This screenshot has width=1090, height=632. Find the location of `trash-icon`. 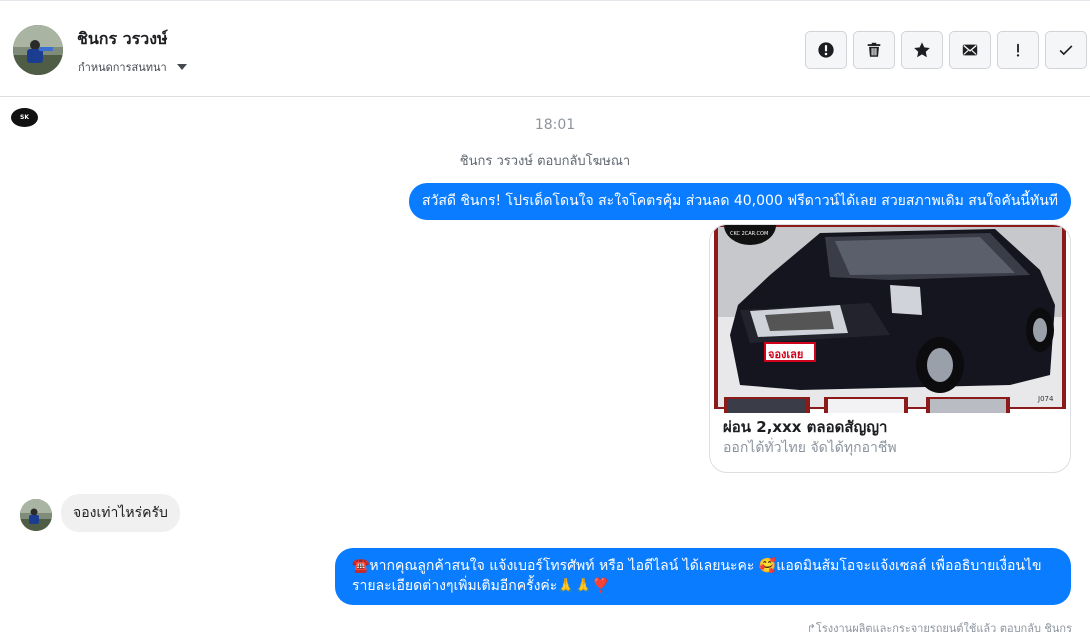

trash-icon is located at coordinates (874, 49).